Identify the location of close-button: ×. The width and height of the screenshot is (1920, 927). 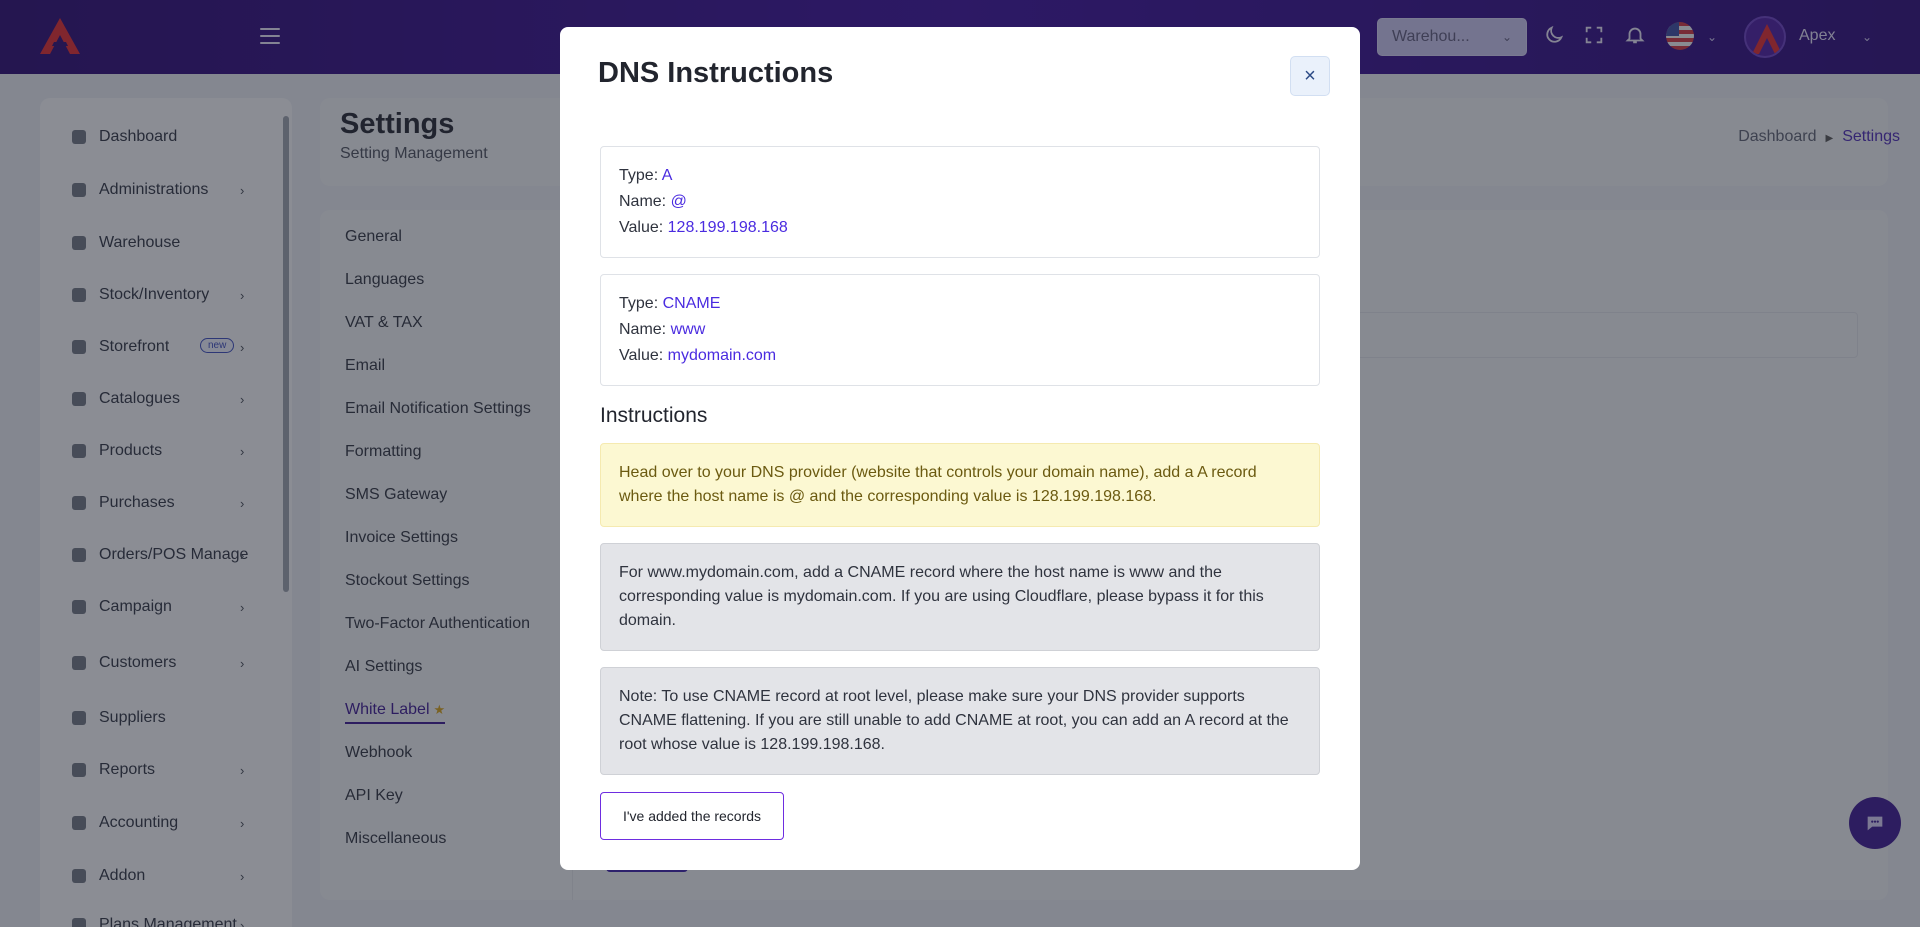
(1310, 76).